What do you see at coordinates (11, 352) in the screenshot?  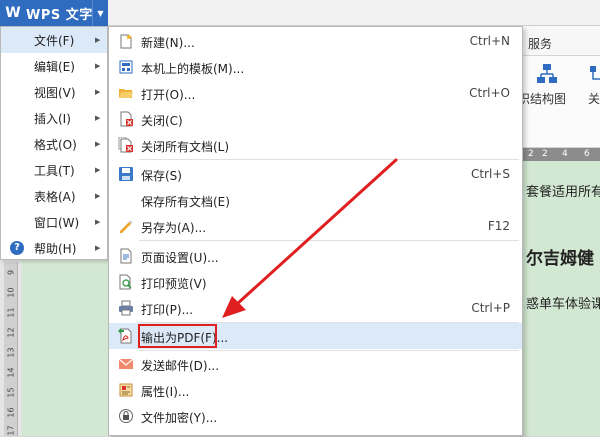 I see `ruler-number: 13` at bounding box center [11, 352].